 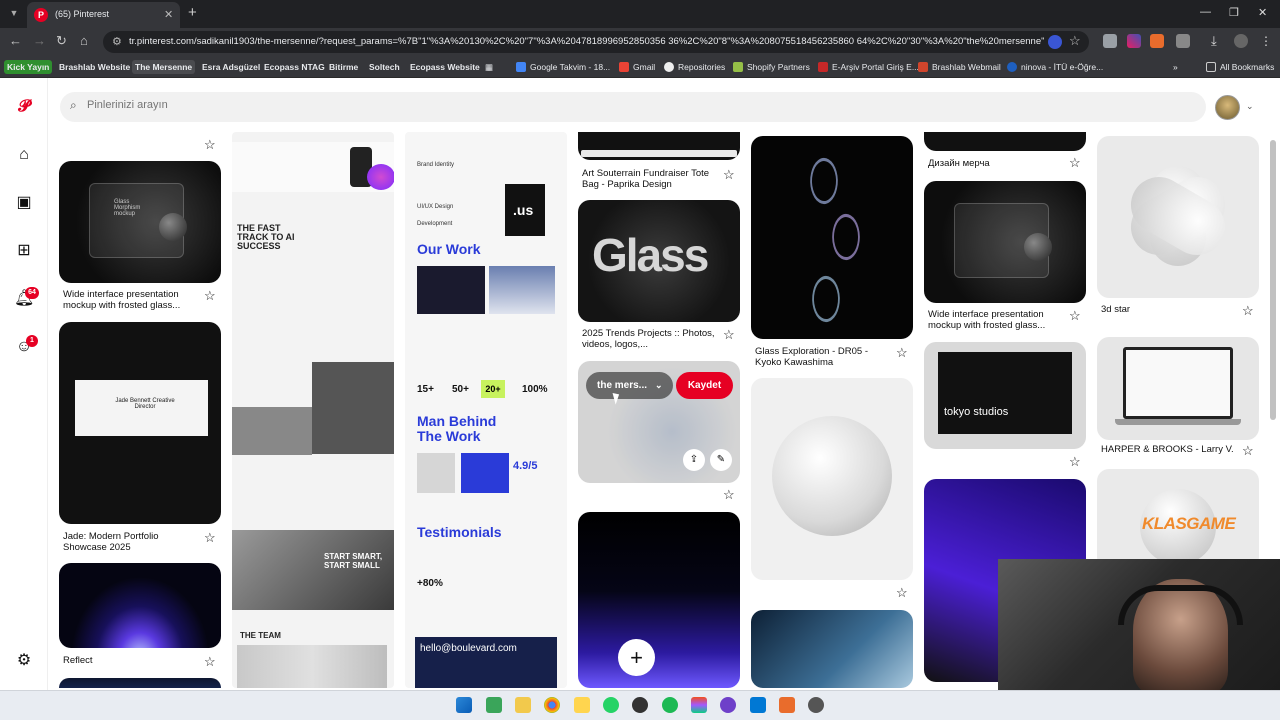 What do you see at coordinates (1178, 217) in the screenshot?
I see `pin-3d-star` at bounding box center [1178, 217].